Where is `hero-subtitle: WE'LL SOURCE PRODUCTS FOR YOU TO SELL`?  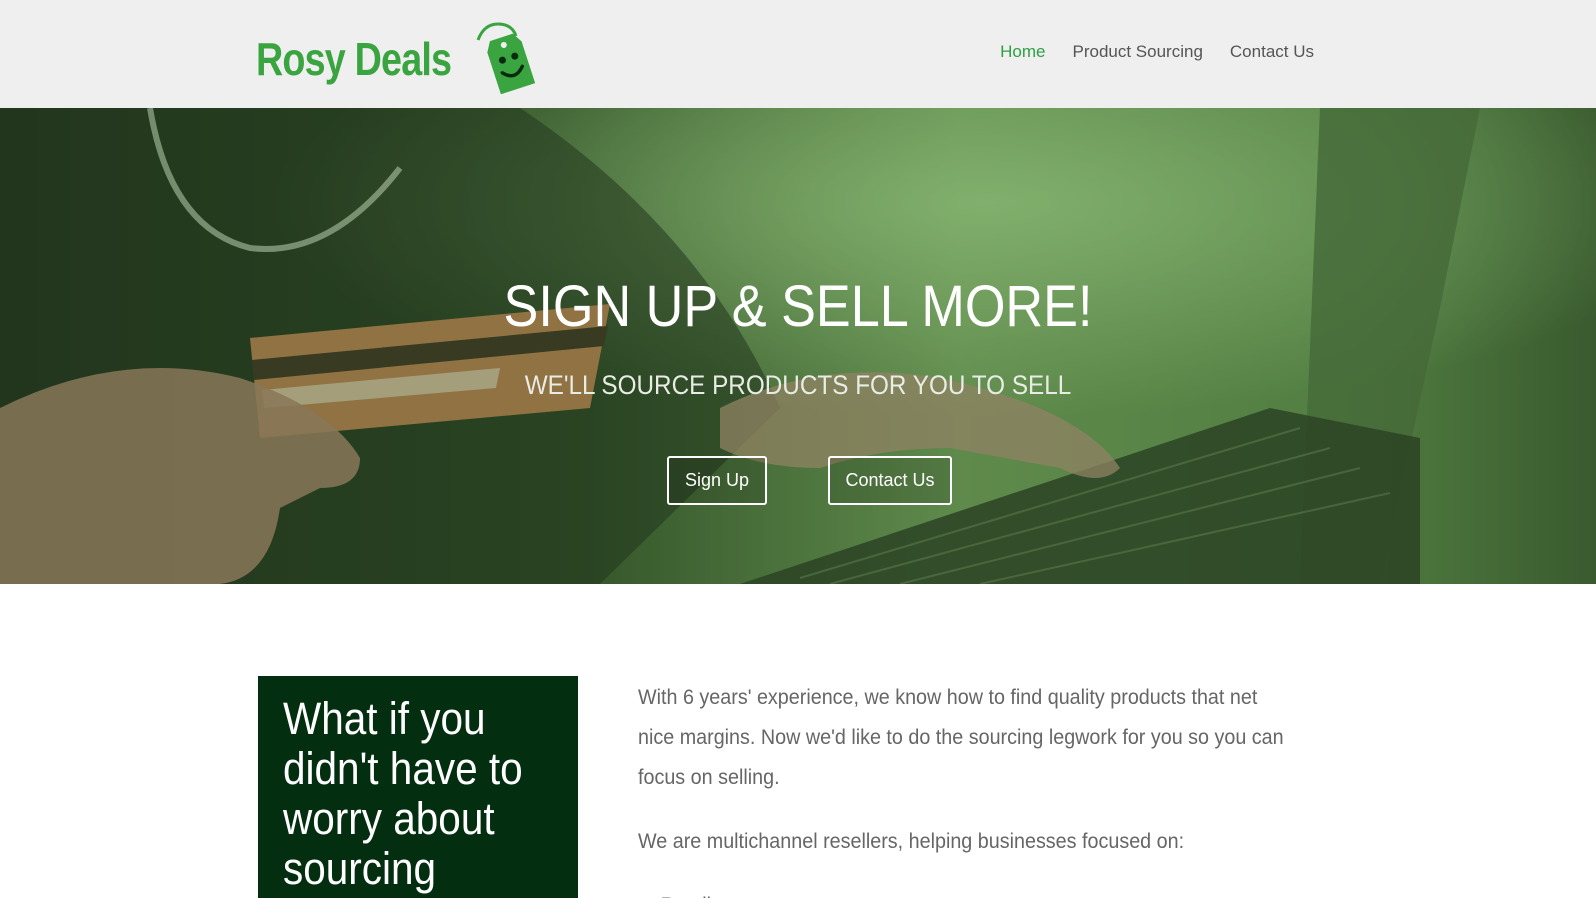 hero-subtitle: WE'LL SOURCE PRODUCTS FOR YOU TO SELL is located at coordinates (798, 385).